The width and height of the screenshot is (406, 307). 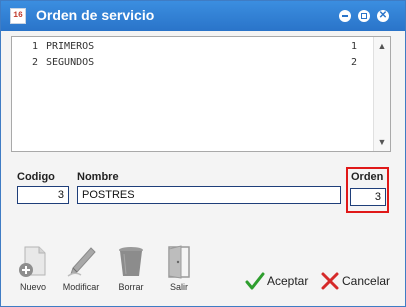 I want to click on salir-label: Salir, so click(x=178, y=287).